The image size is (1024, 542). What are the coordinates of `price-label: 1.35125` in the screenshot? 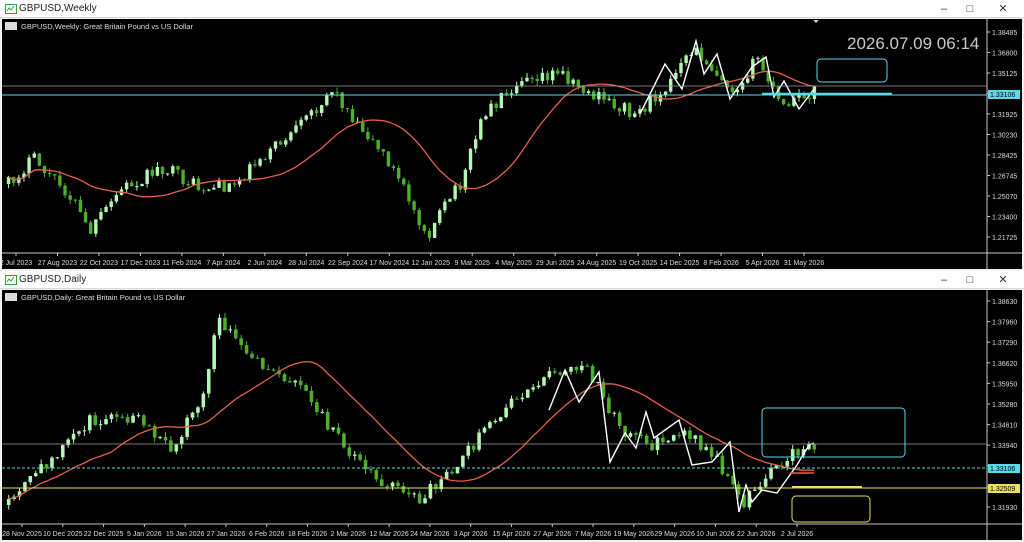 It's located at (1004, 74).